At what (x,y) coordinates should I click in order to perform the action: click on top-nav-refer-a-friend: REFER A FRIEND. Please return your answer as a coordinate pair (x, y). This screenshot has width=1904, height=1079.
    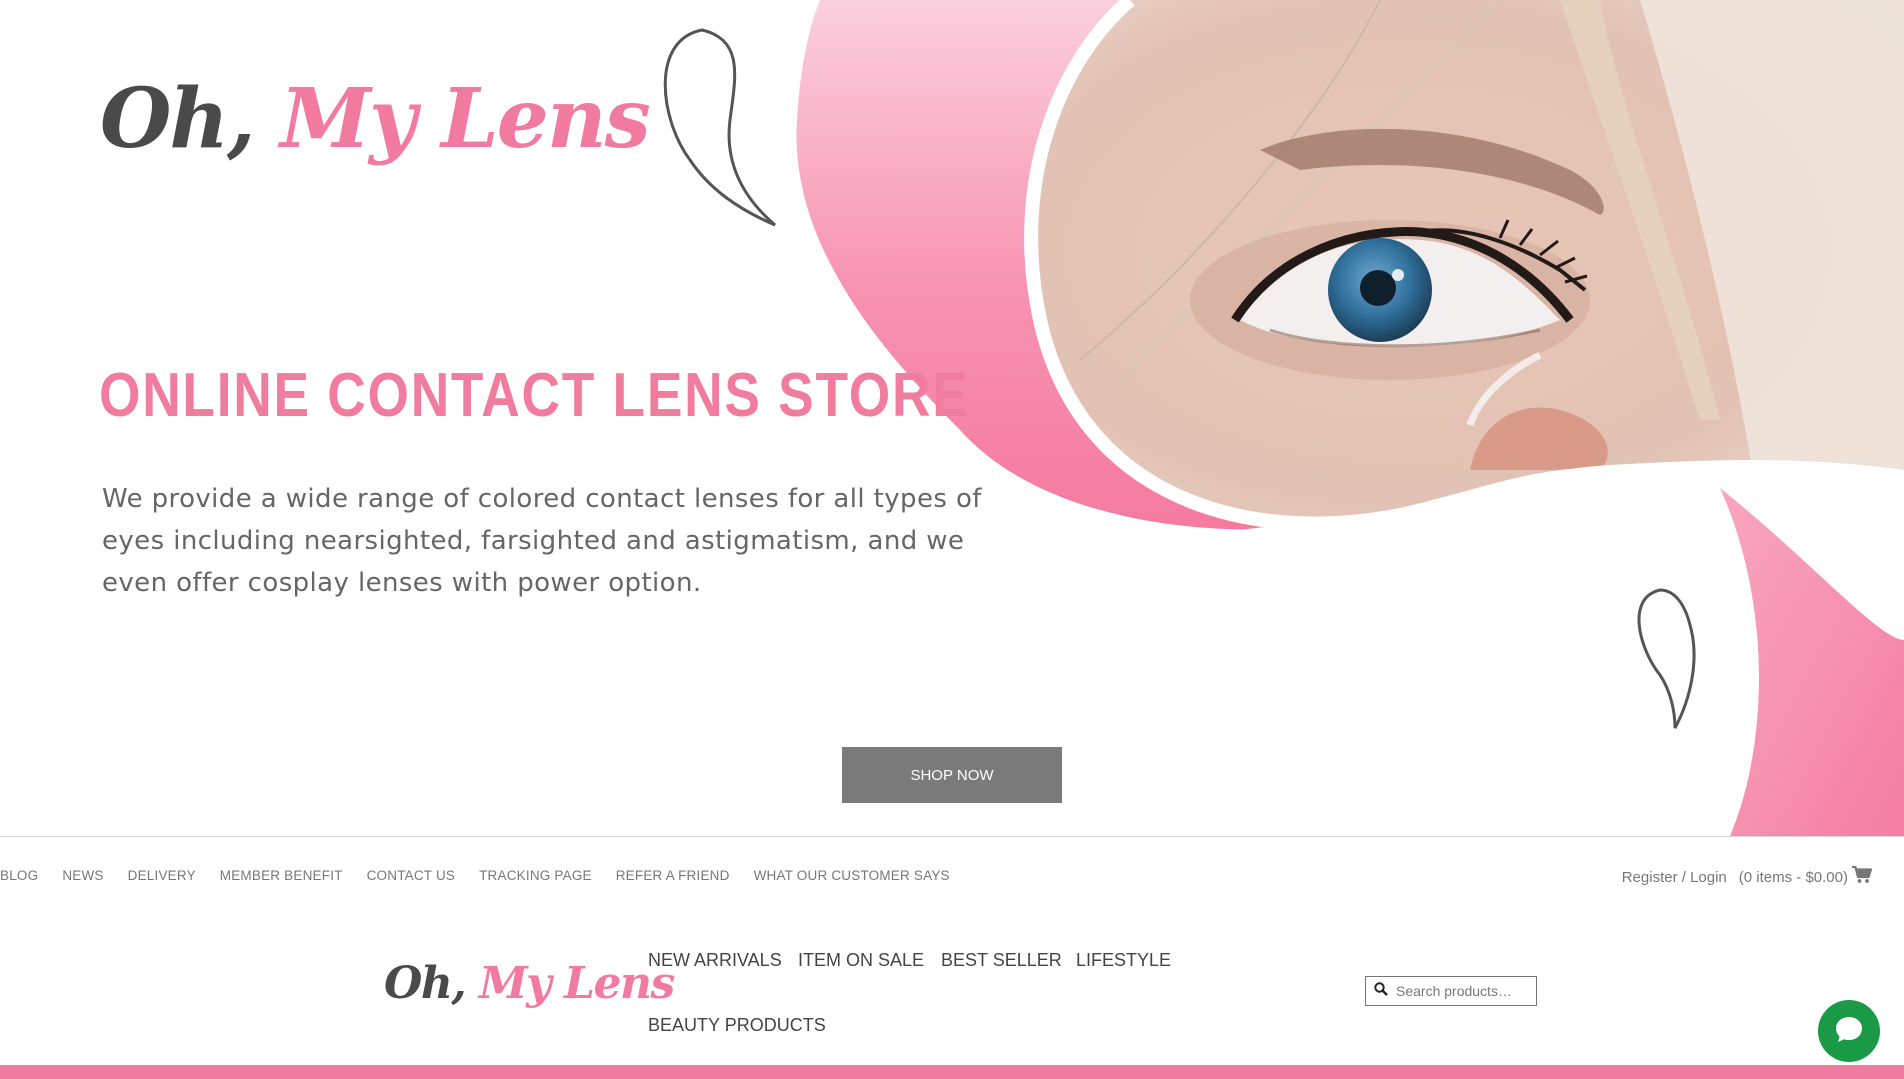
    Looking at the image, I should click on (673, 875).